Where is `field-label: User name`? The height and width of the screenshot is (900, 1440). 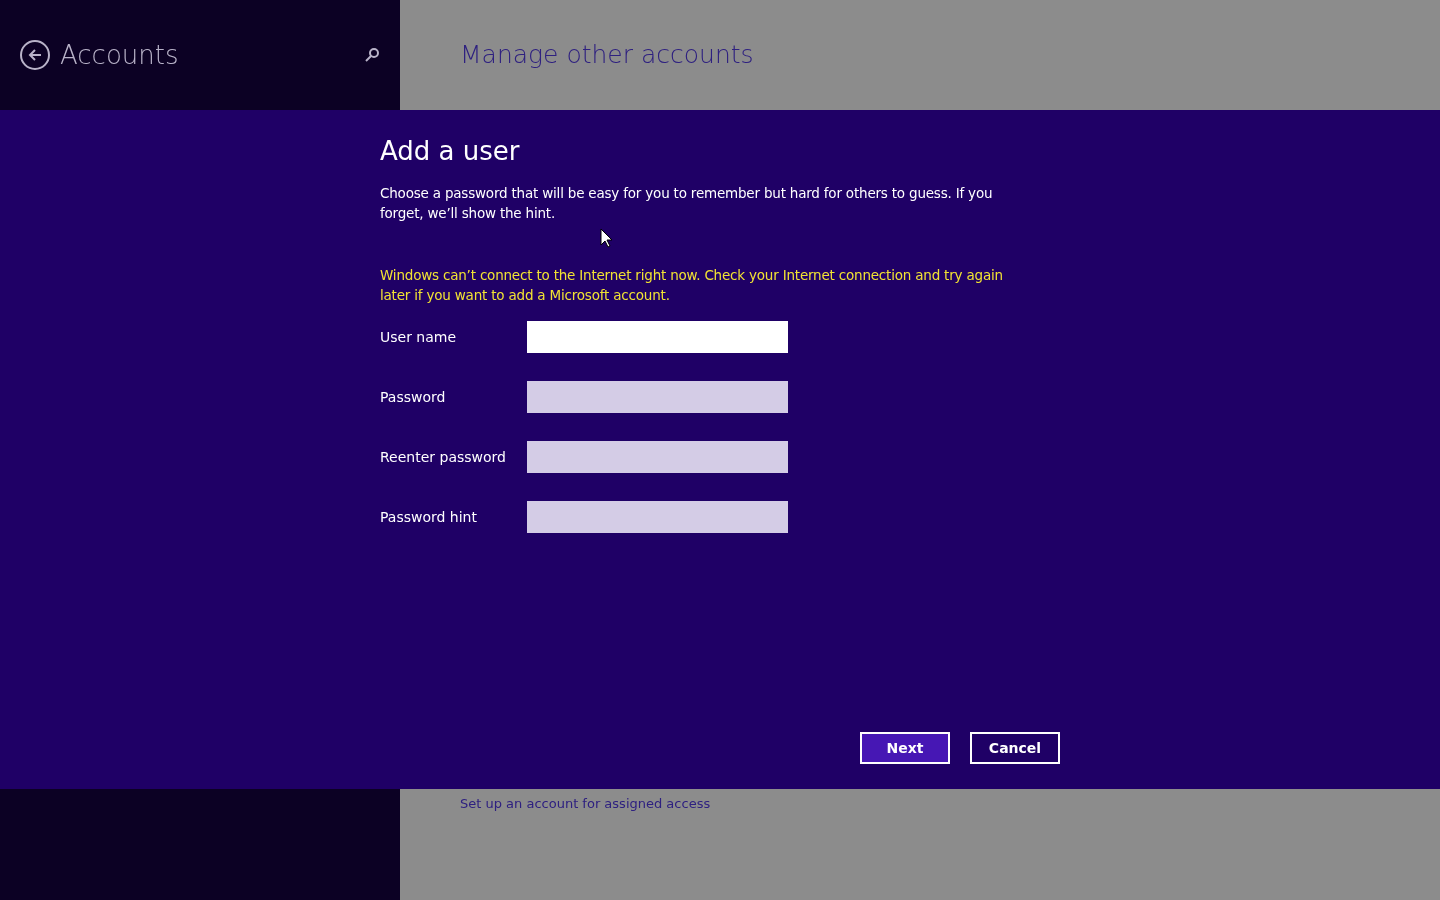
field-label: User name is located at coordinates (419, 337).